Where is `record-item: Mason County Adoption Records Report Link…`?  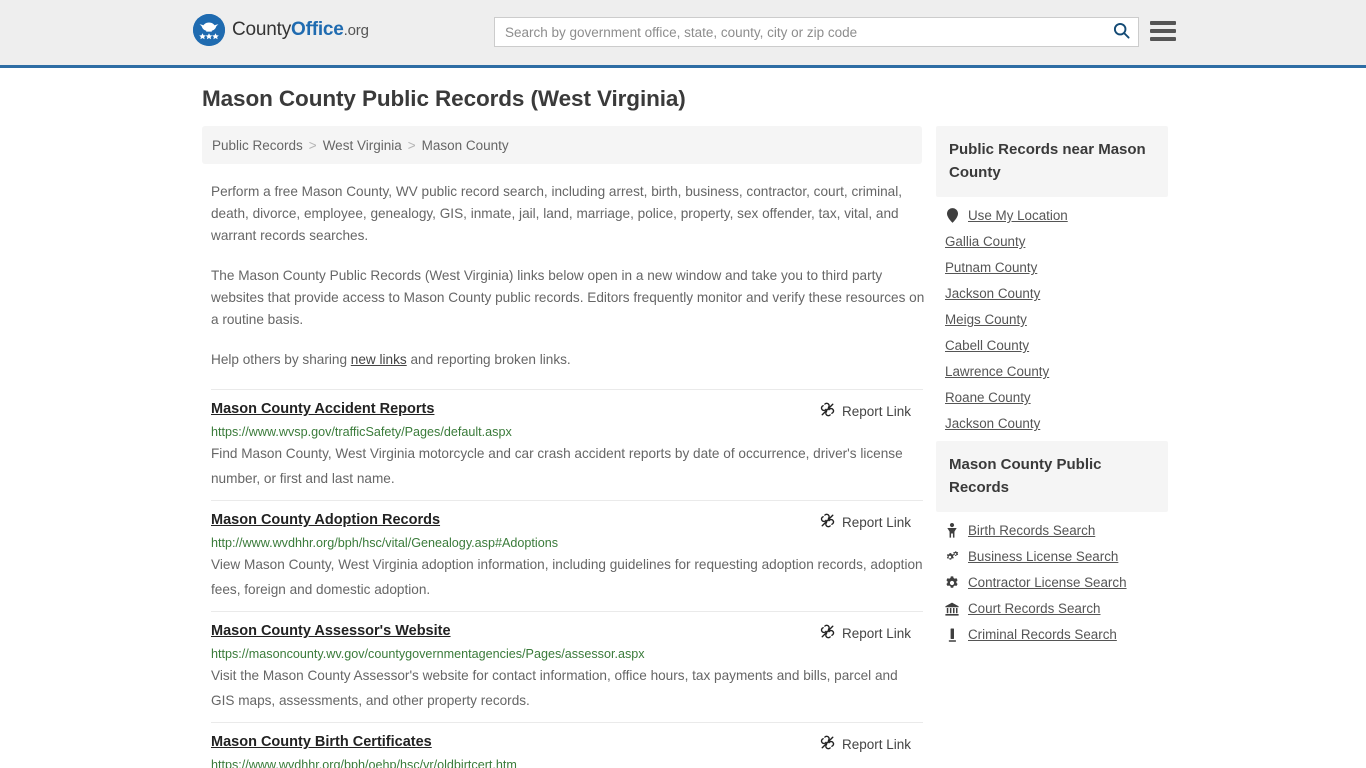 record-item: Mason County Adoption Records Report Link… is located at coordinates (567, 555).